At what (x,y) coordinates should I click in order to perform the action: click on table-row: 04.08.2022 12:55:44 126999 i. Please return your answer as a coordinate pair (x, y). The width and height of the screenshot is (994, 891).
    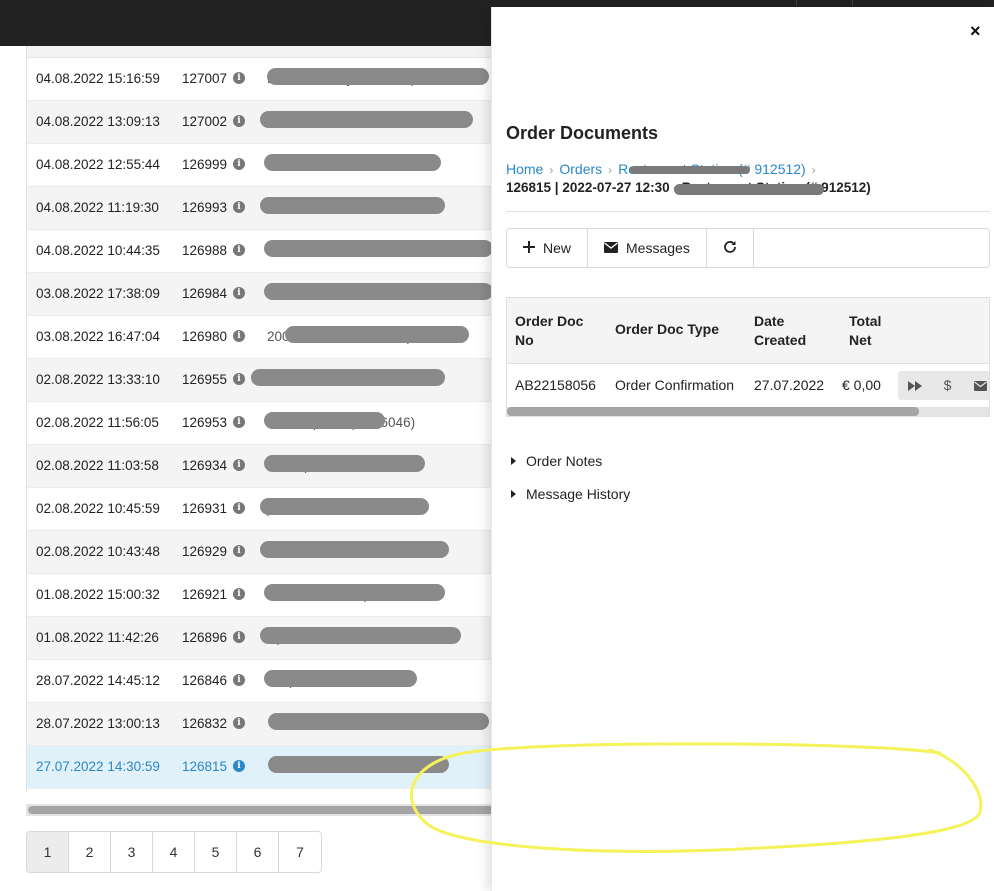
    Looking at the image, I should click on (261, 165).